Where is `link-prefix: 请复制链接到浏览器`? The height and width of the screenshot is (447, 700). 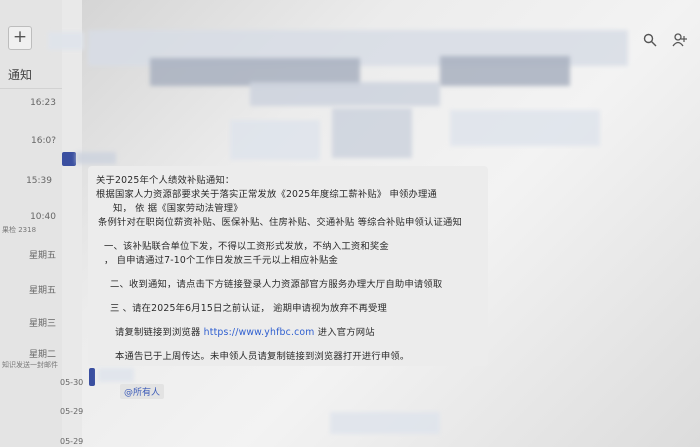 link-prefix: 请复制链接到浏览器 is located at coordinates (159, 332).